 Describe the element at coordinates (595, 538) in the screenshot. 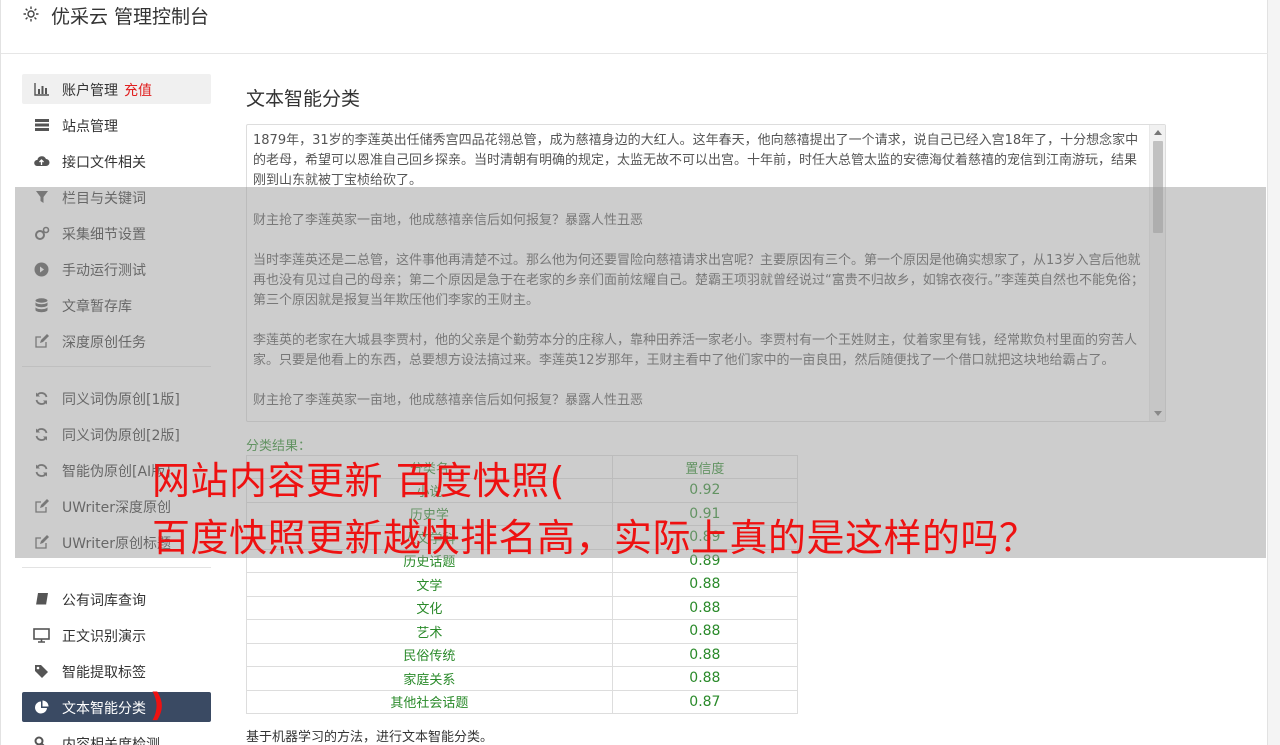

I see `overlay-headline-2: 百度快照更新越快排名高，实际上真的是这样的吗？` at that location.